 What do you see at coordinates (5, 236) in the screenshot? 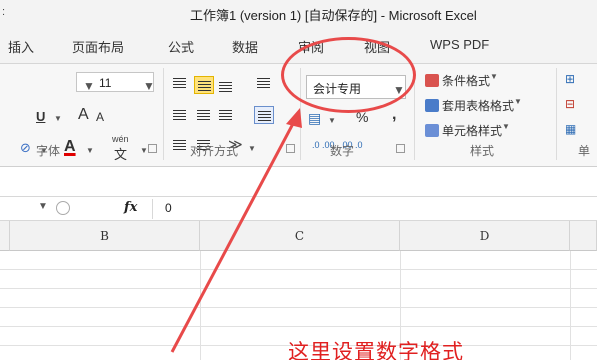
I see `column-header-a` at bounding box center [5, 236].